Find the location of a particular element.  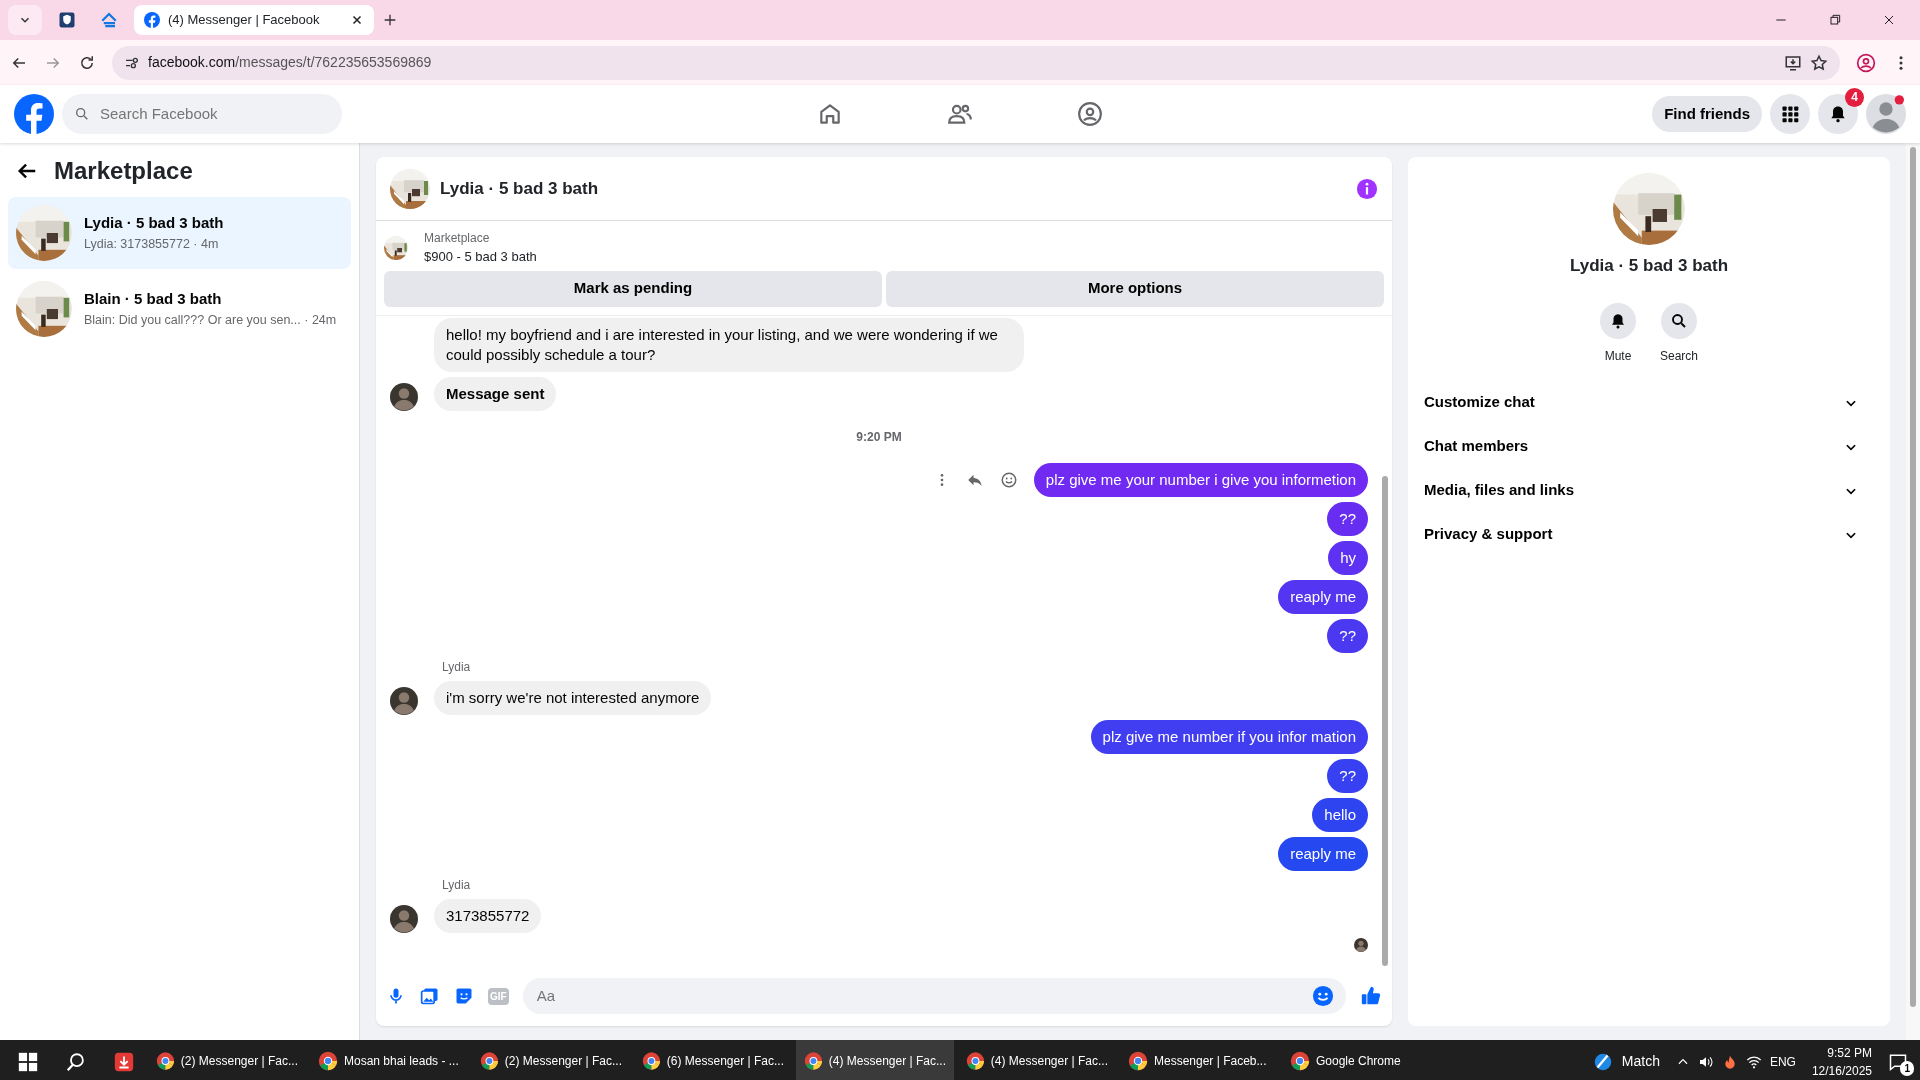

menu-icon is located at coordinates (1790, 114).